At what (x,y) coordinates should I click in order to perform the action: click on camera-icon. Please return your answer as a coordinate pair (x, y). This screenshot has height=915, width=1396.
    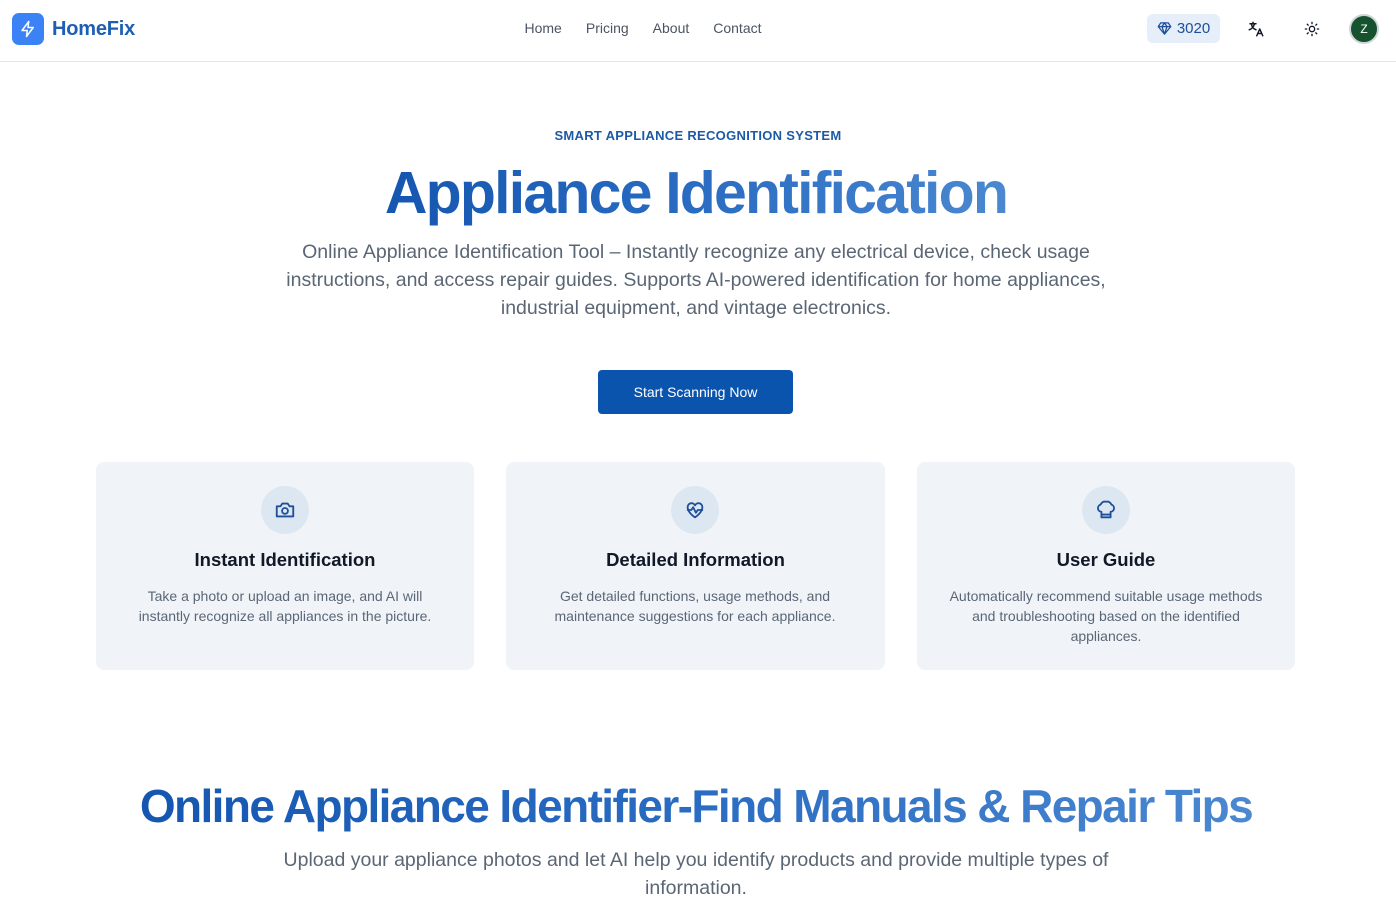
    Looking at the image, I should click on (285, 510).